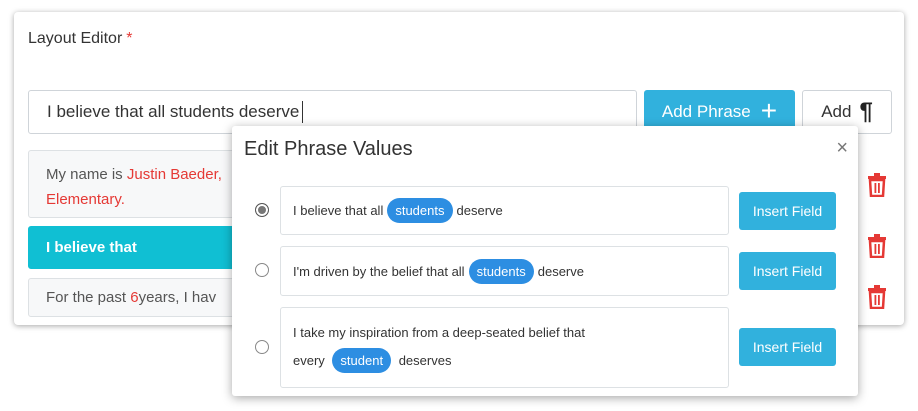  What do you see at coordinates (129, 38) in the screenshot?
I see `required-mark: *` at bounding box center [129, 38].